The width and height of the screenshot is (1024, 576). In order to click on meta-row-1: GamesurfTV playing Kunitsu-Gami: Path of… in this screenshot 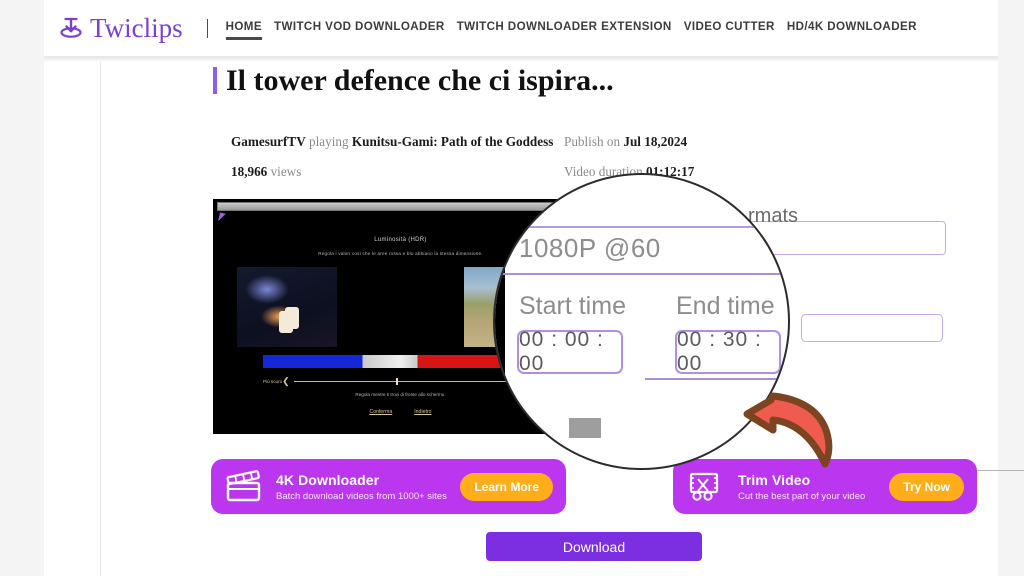, I will do `click(581, 142)`.